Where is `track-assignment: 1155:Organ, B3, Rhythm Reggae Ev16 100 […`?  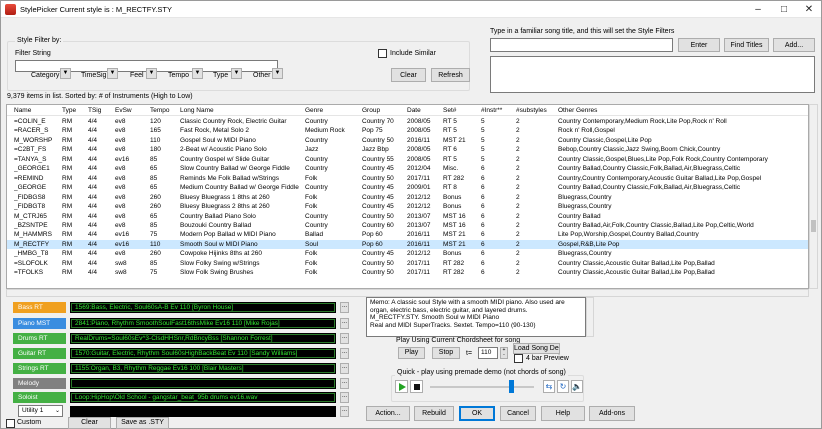
track-assignment: 1155:Organ, B3, Rhythm Reggae Ev16 100 [… is located at coordinates (203, 368).